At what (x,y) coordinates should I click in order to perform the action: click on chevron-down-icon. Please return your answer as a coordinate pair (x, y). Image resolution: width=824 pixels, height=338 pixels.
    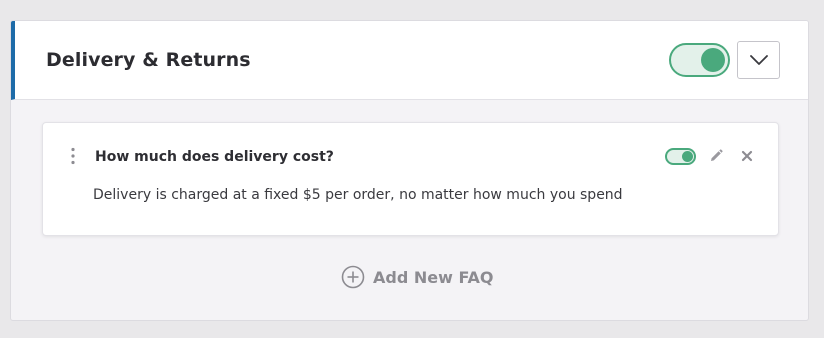
    Looking at the image, I should click on (759, 60).